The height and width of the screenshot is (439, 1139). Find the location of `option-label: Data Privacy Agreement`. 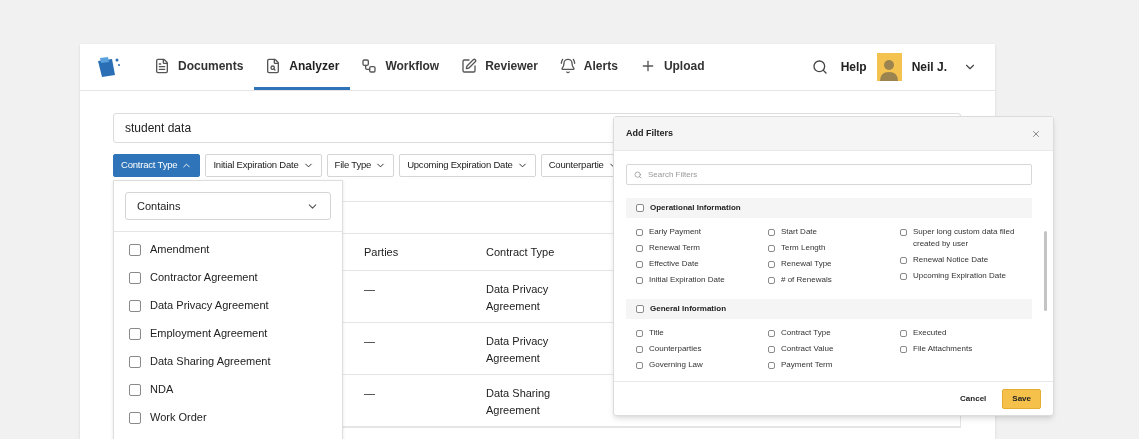

option-label: Data Privacy Agreement is located at coordinates (209, 306).